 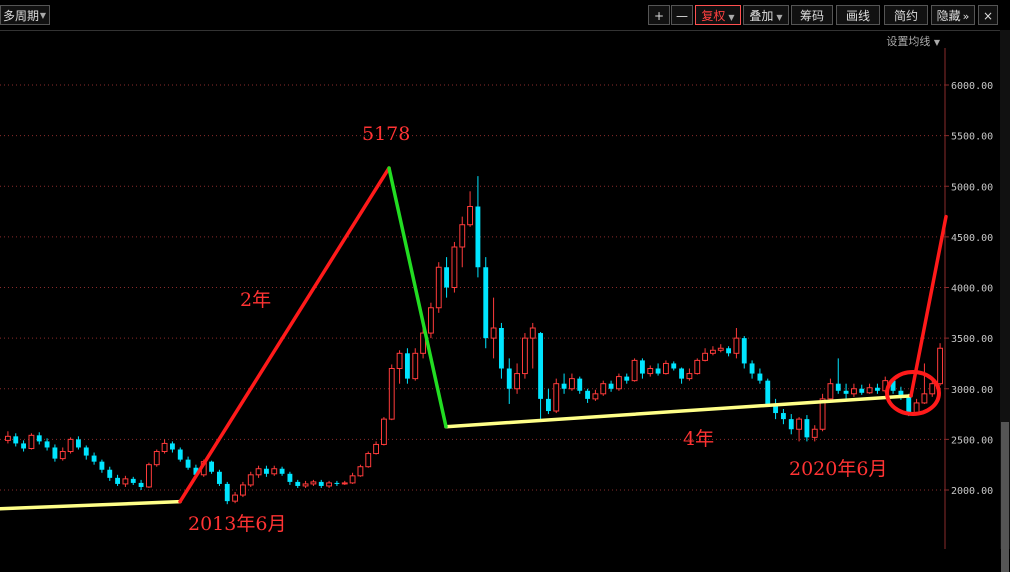 What do you see at coordinates (1005, 497) in the screenshot?
I see `scrollbar-thumb` at bounding box center [1005, 497].